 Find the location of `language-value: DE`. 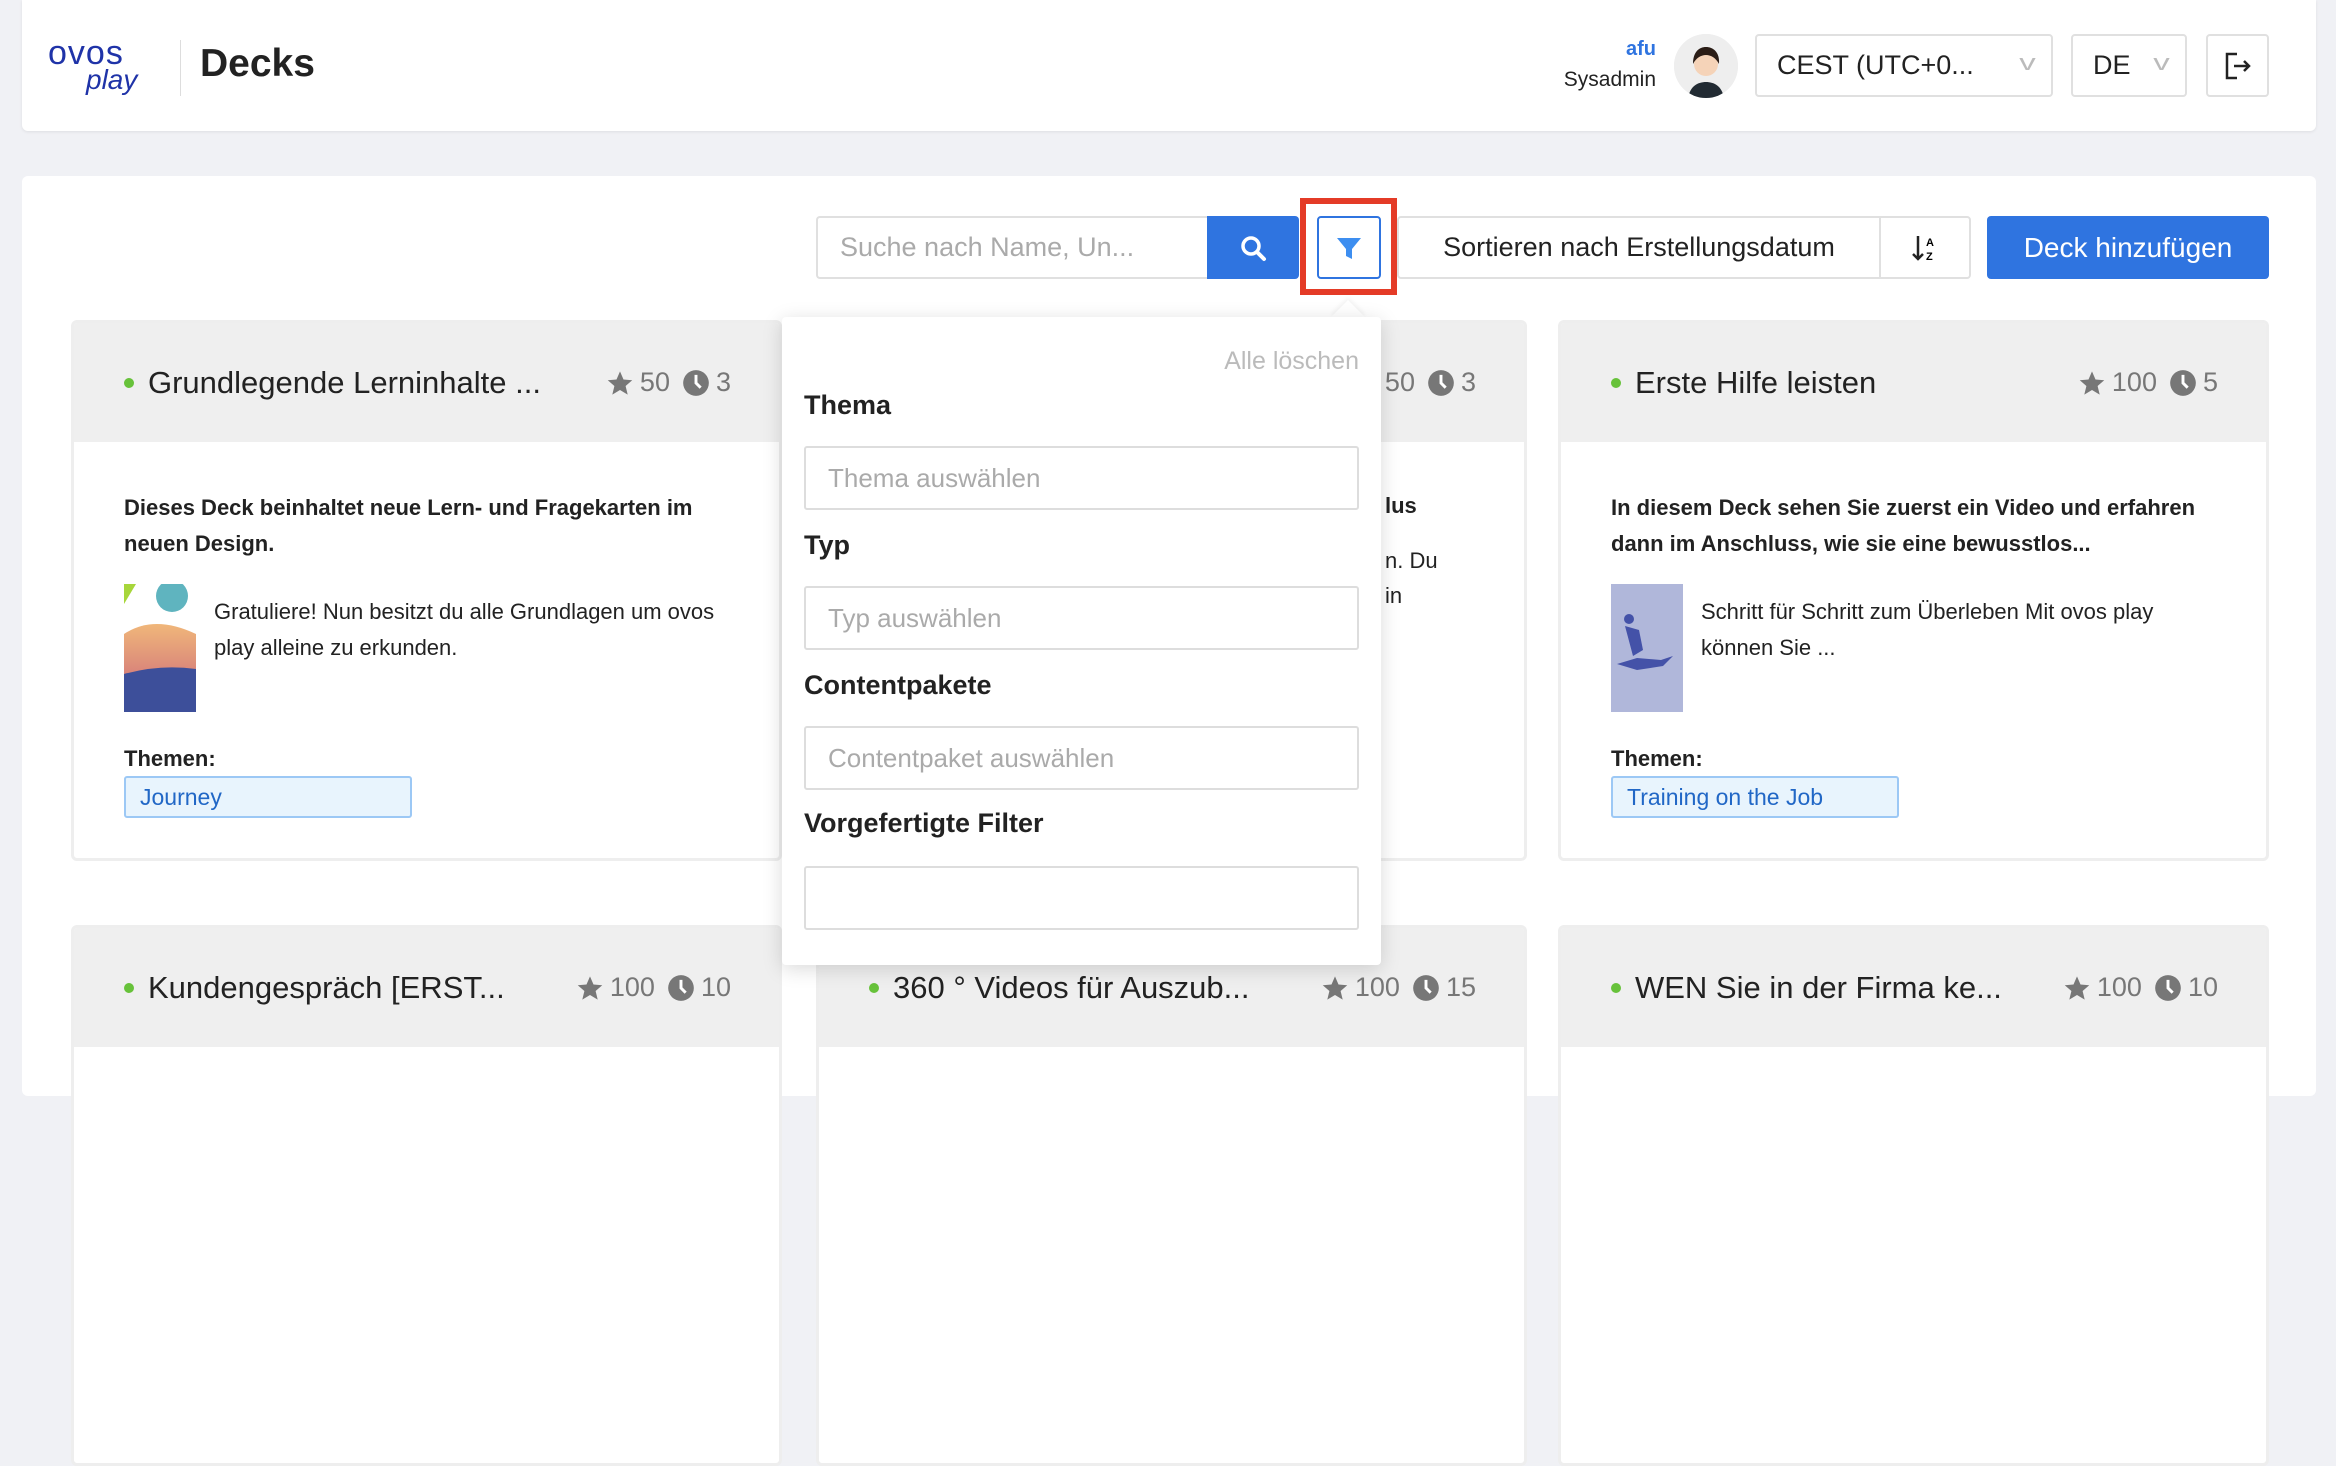

language-value: DE is located at coordinates (2112, 65).